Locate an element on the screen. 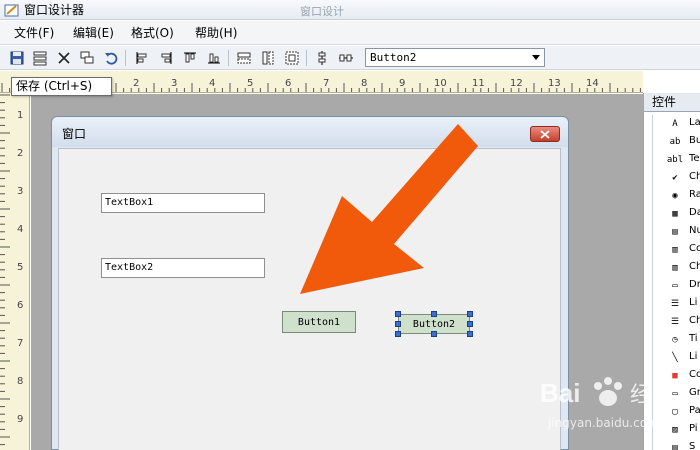  textbox-2: TextBox2 is located at coordinates (183, 268).